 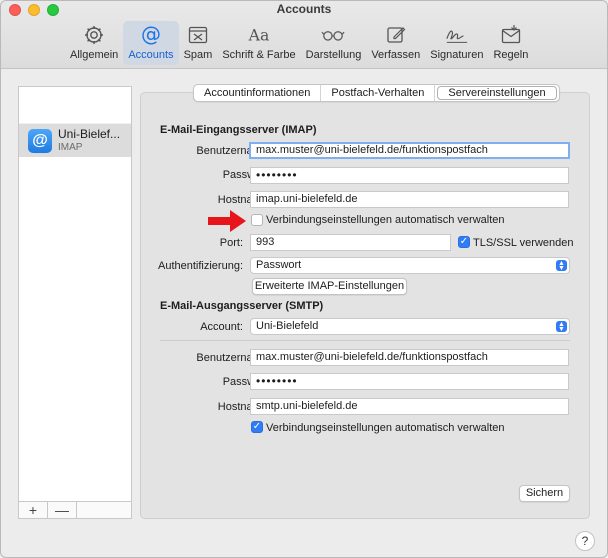 I want to click on incoming-server-title: E-Mail-Eingangsserver (IMAP), so click(x=238, y=130).